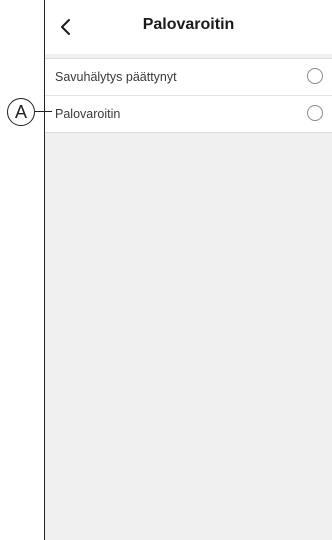 The width and height of the screenshot is (332, 540). Describe the element at coordinates (188, 113) in the screenshot. I see `list-item-palovaroitin: Palovaroitin` at that location.